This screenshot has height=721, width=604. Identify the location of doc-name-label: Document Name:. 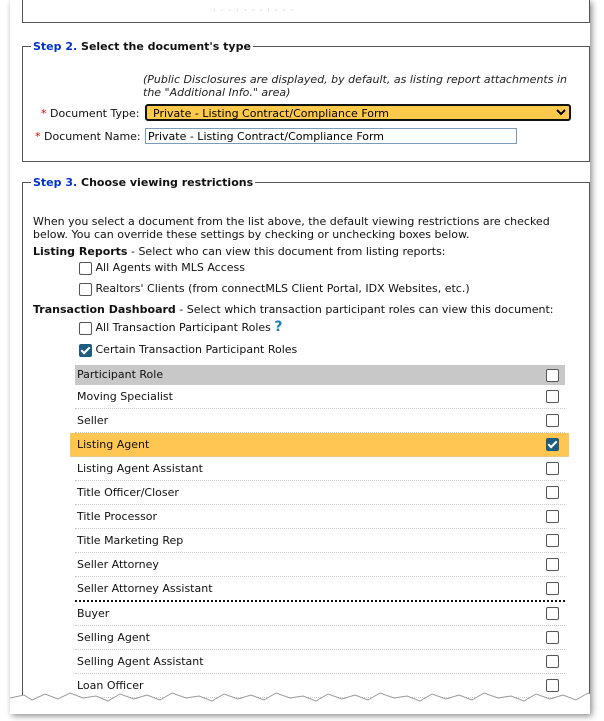
(92, 136).